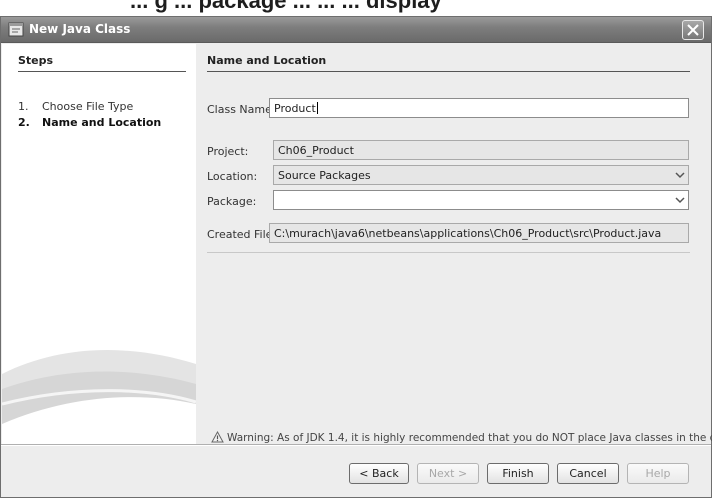  I want to click on cancel-button: Cancel, so click(588, 473).